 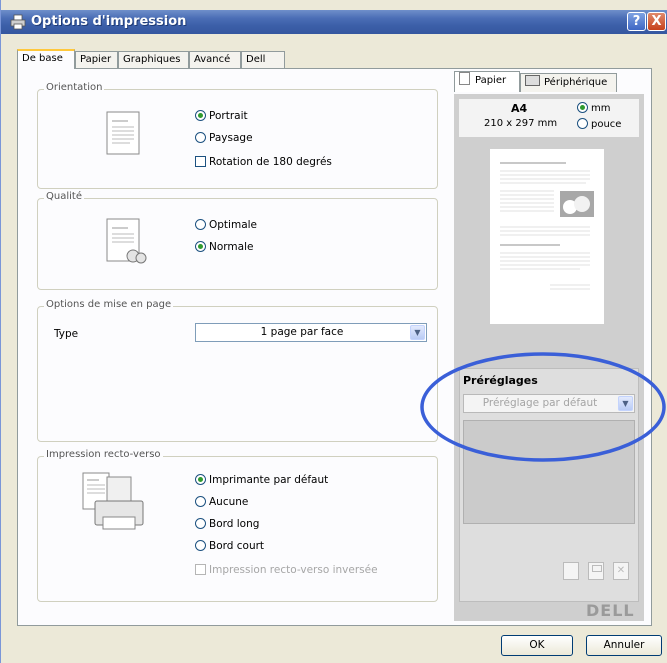 I want to click on duplex-default-option: Imprimante par défaut, so click(x=261, y=480).